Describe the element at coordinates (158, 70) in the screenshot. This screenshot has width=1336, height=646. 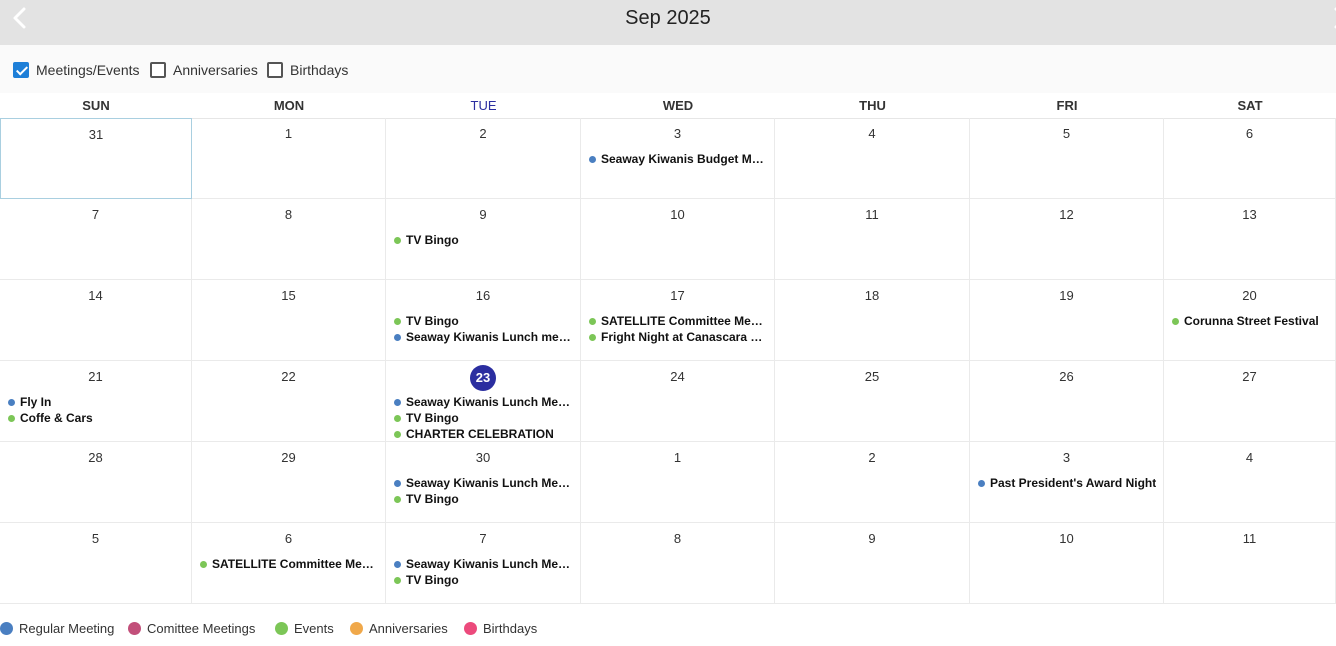
I see `anniversaries-checkbox` at that location.